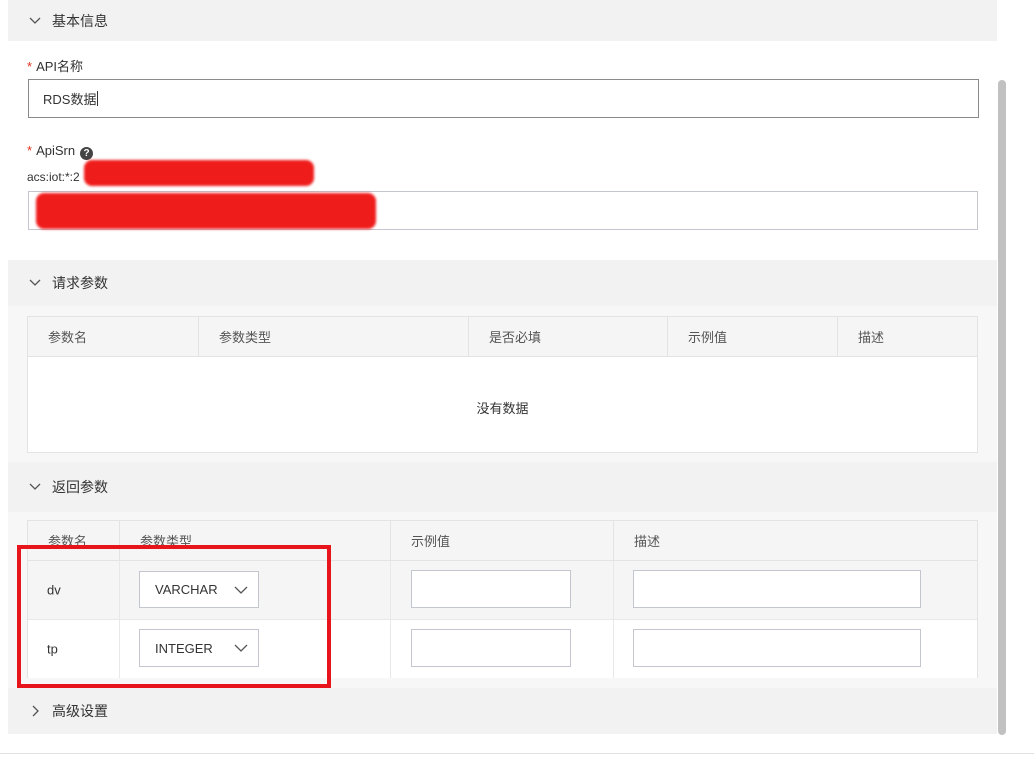  I want to click on api-srn-label: * ApiSrn?, so click(60, 151).